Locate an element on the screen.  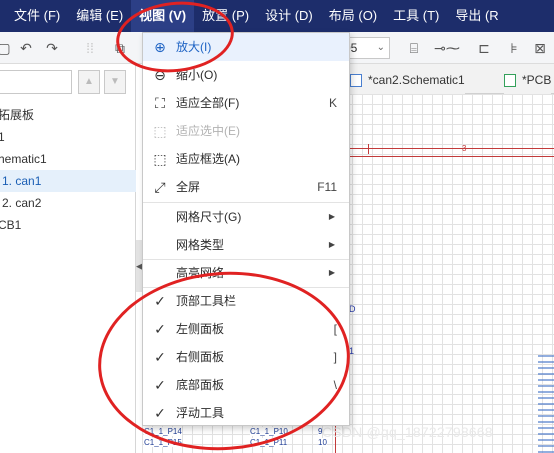
menu-item-label: 全屏 is located at coordinates (188, 187).